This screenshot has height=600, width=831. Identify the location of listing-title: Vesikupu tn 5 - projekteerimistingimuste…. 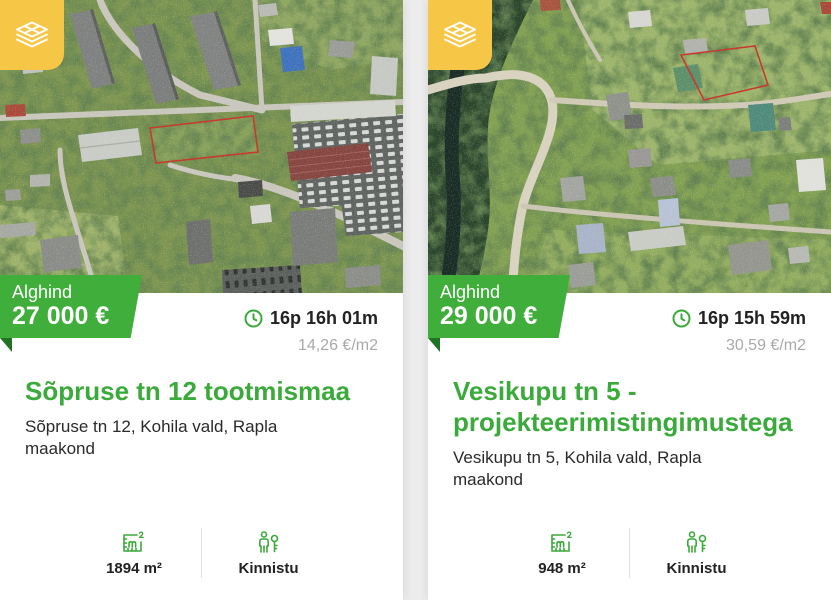
(629, 407).